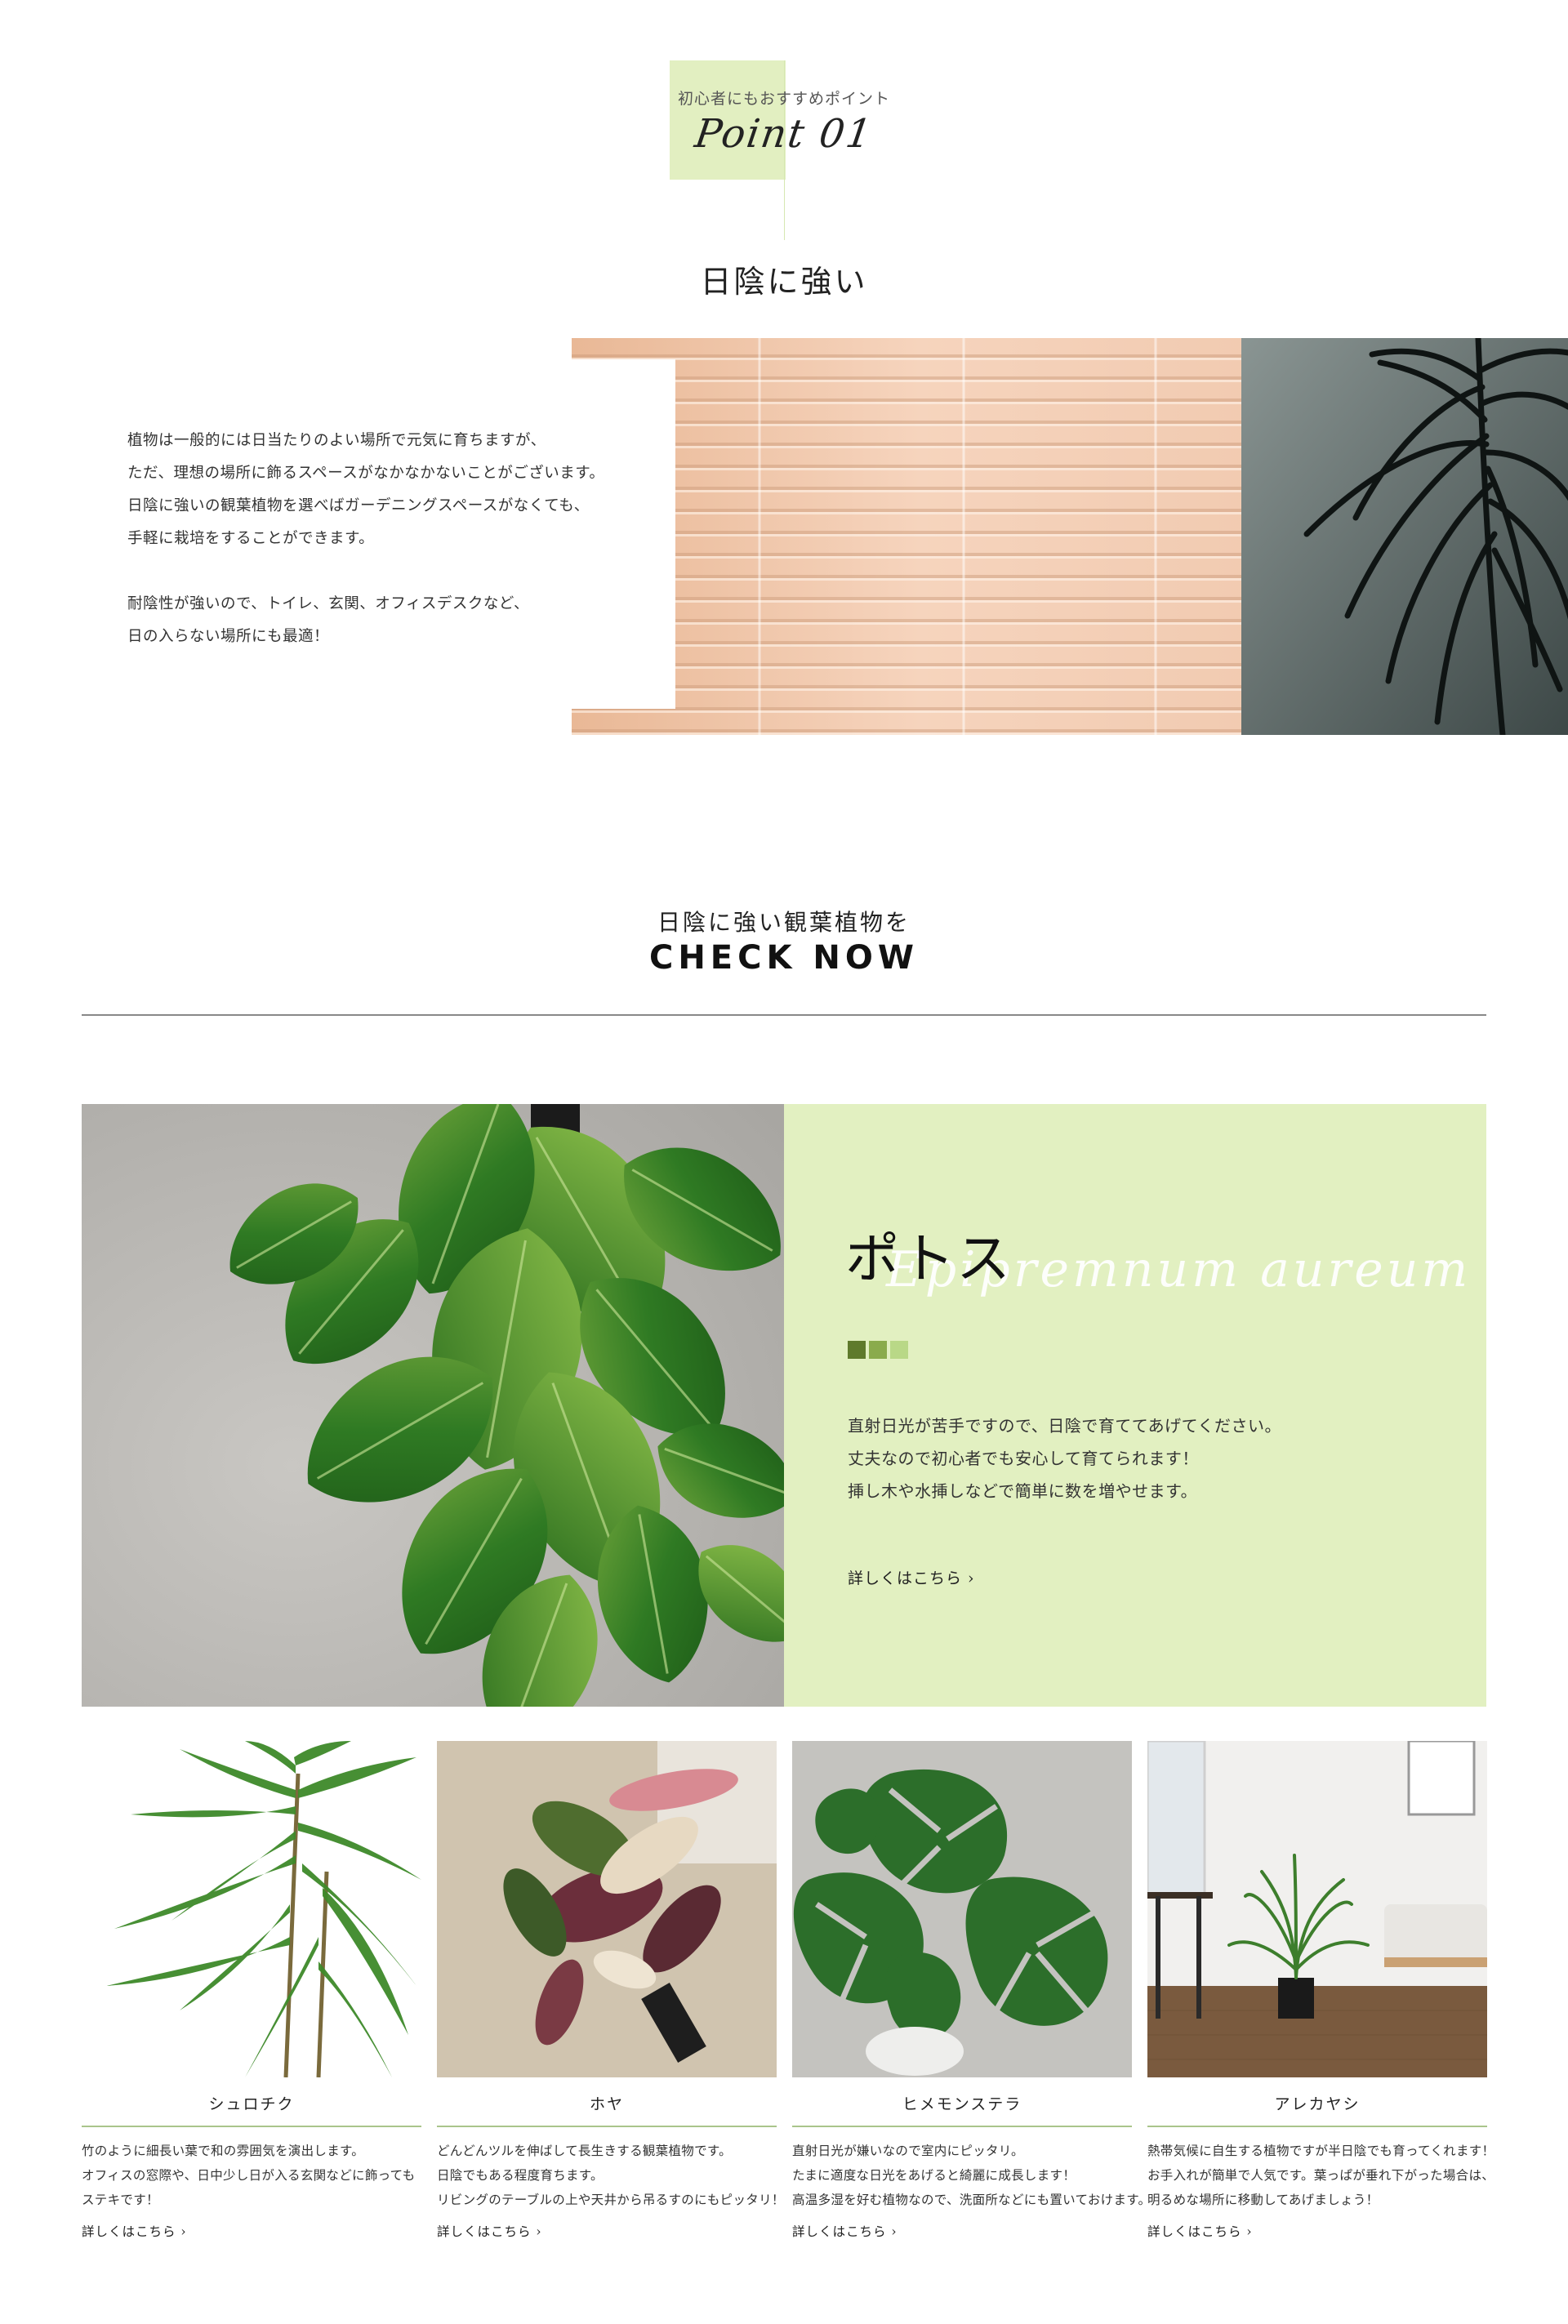 The image size is (1568, 2324). What do you see at coordinates (1321, 2151) in the screenshot?
I see `card-description-line: 熱帯気候に自生する植物ですが半日陰でも育ってくれます！` at bounding box center [1321, 2151].